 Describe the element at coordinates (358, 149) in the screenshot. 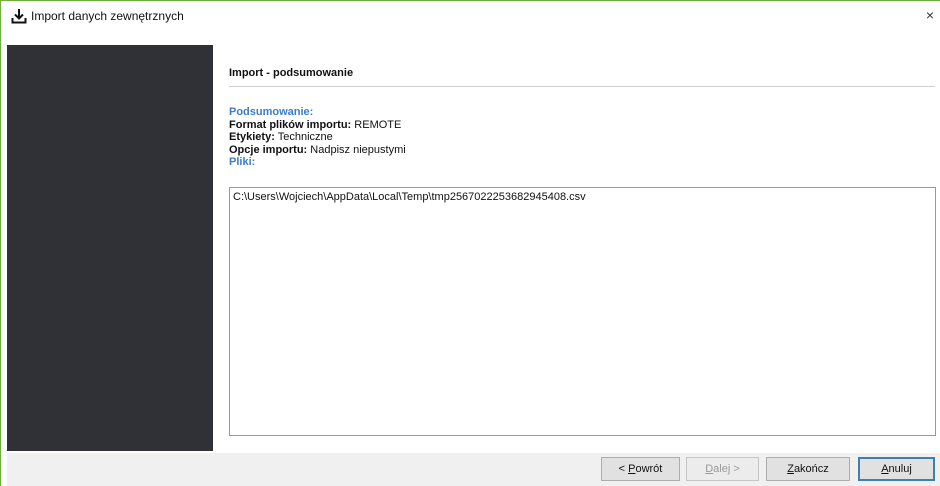

I see `options-value: Nadpisz niepustymi` at that location.